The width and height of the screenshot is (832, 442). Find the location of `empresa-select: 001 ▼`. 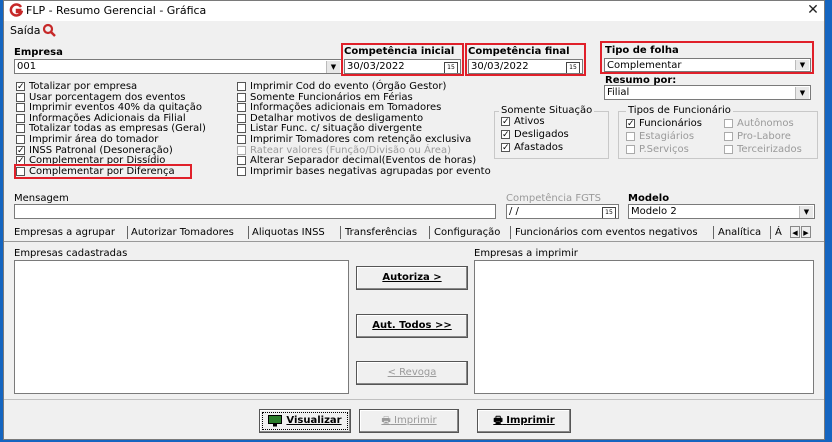

empresa-select: 001 ▼ is located at coordinates (178, 66).